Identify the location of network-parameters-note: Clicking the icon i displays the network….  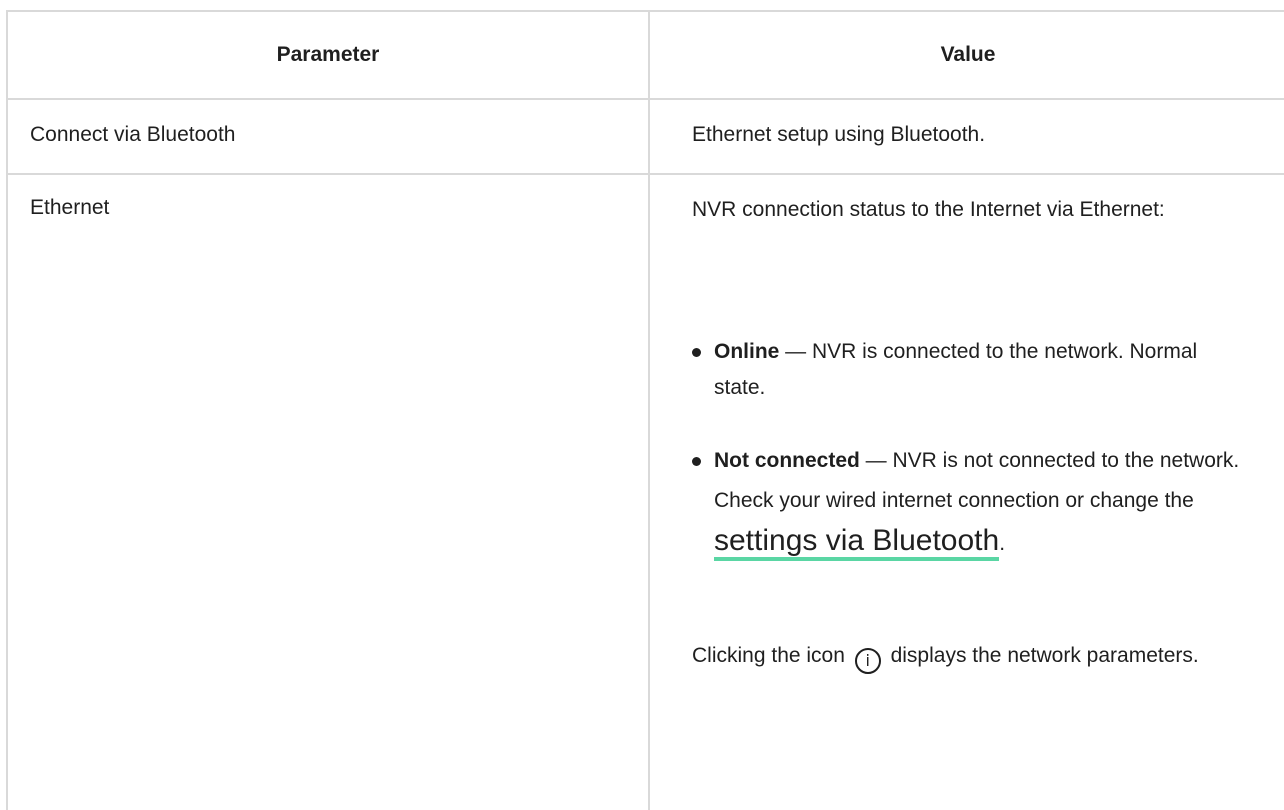
(972, 656).